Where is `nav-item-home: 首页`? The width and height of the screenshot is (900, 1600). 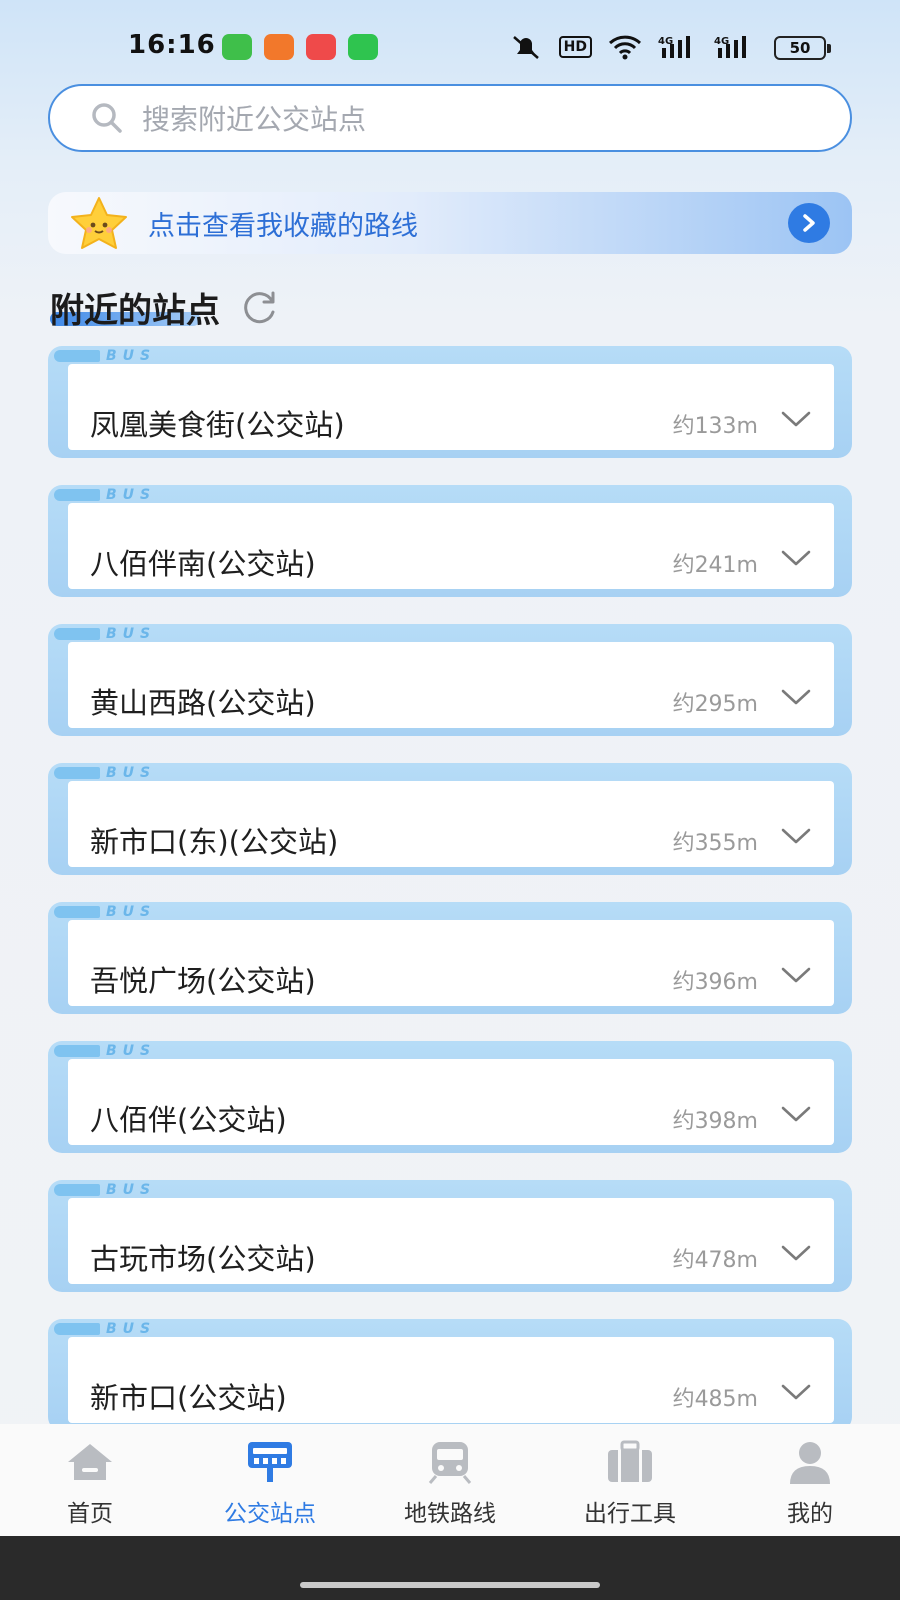
nav-item-home: 首页 is located at coordinates (90, 1480).